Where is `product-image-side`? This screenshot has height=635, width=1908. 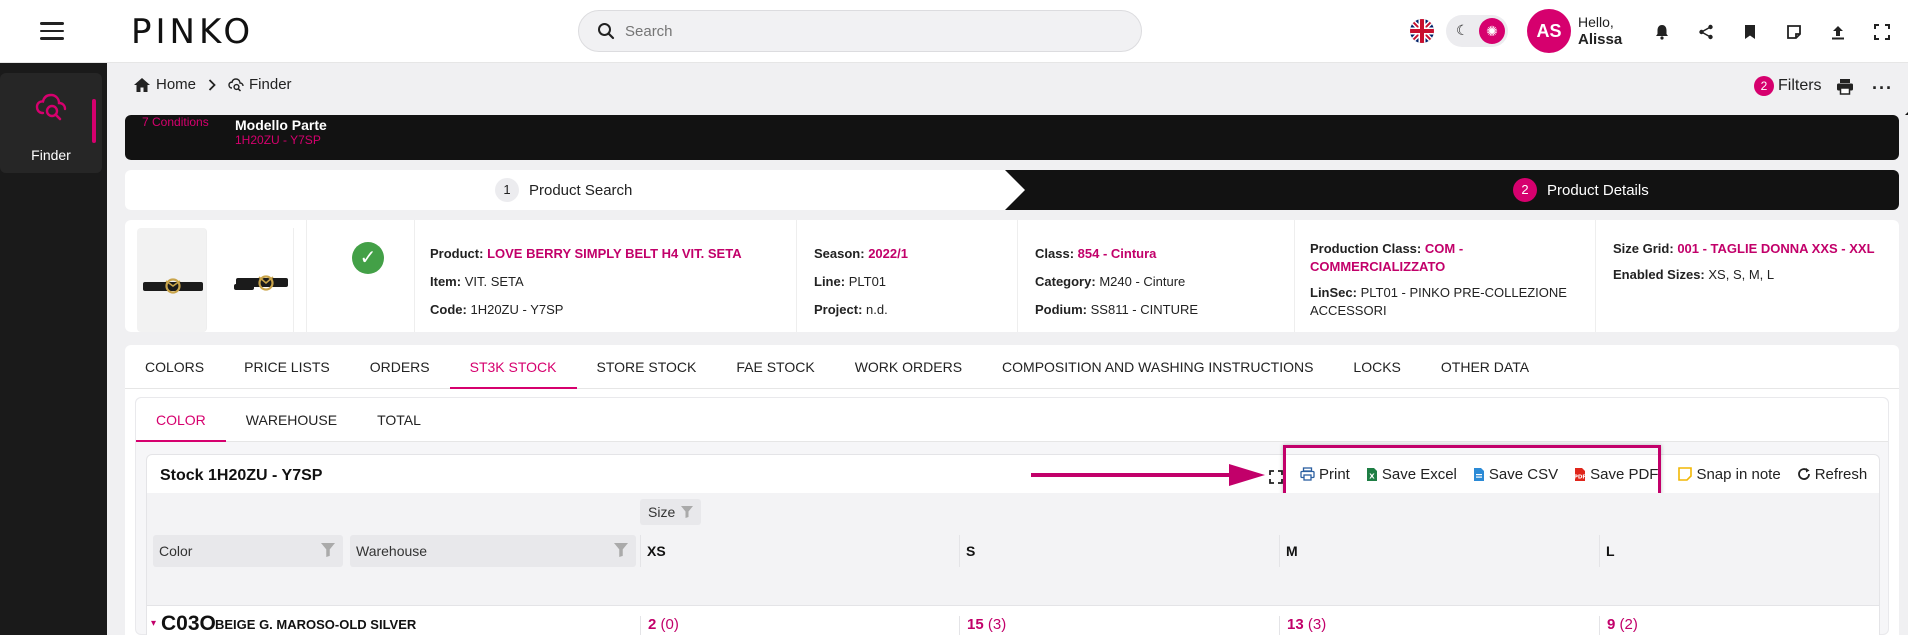
product-image-side is located at coordinates (259, 280).